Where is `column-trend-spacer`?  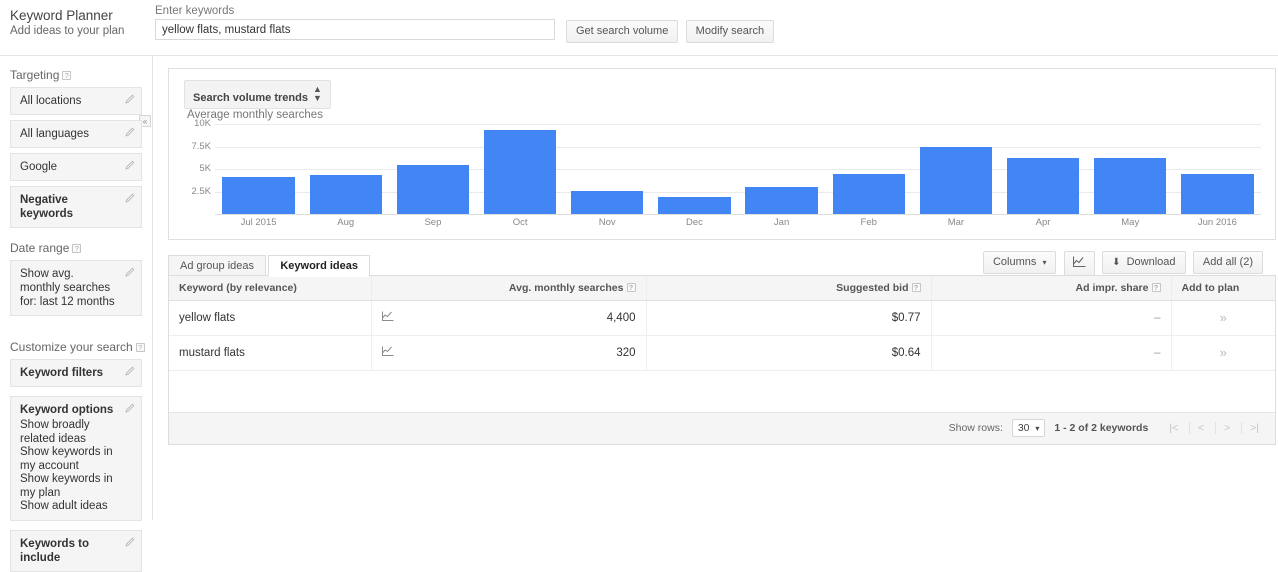 column-trend-spacer is located at coordinates (380, 288).